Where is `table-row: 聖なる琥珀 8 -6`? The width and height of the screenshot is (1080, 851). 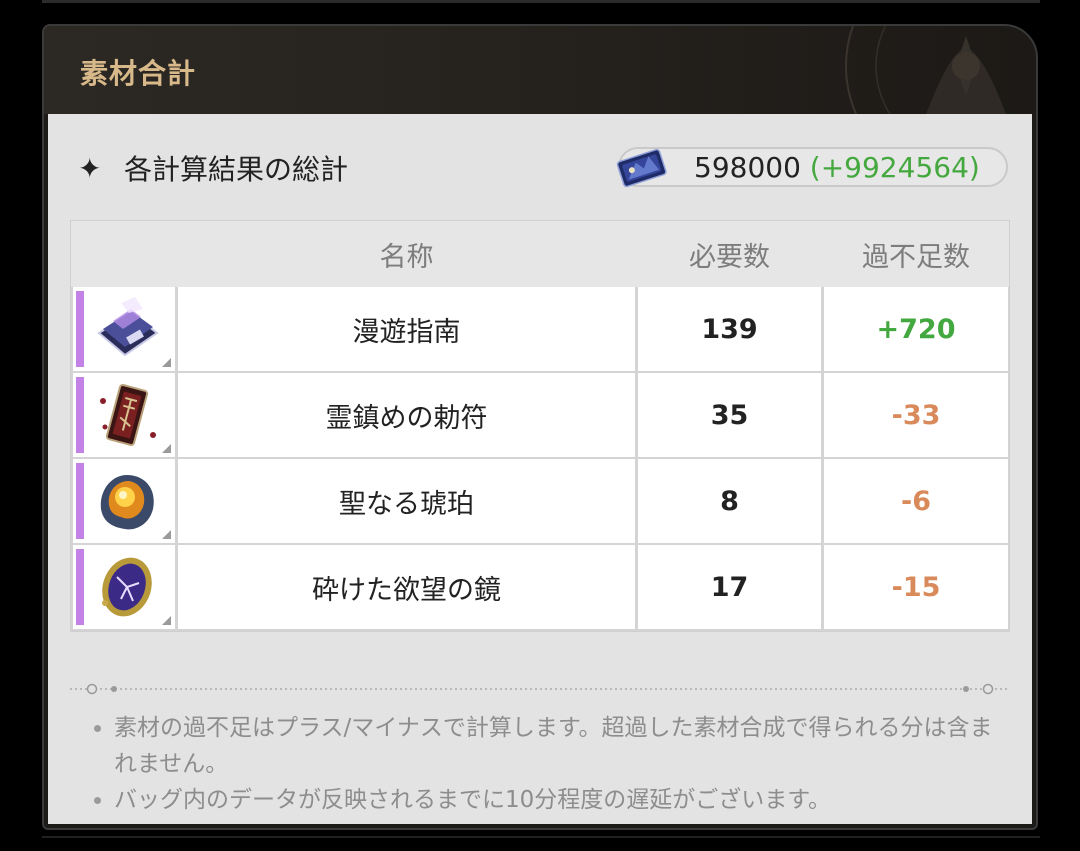
table-row: 聖なる琥珀 8 -6 is located at coordinates (540, 501).